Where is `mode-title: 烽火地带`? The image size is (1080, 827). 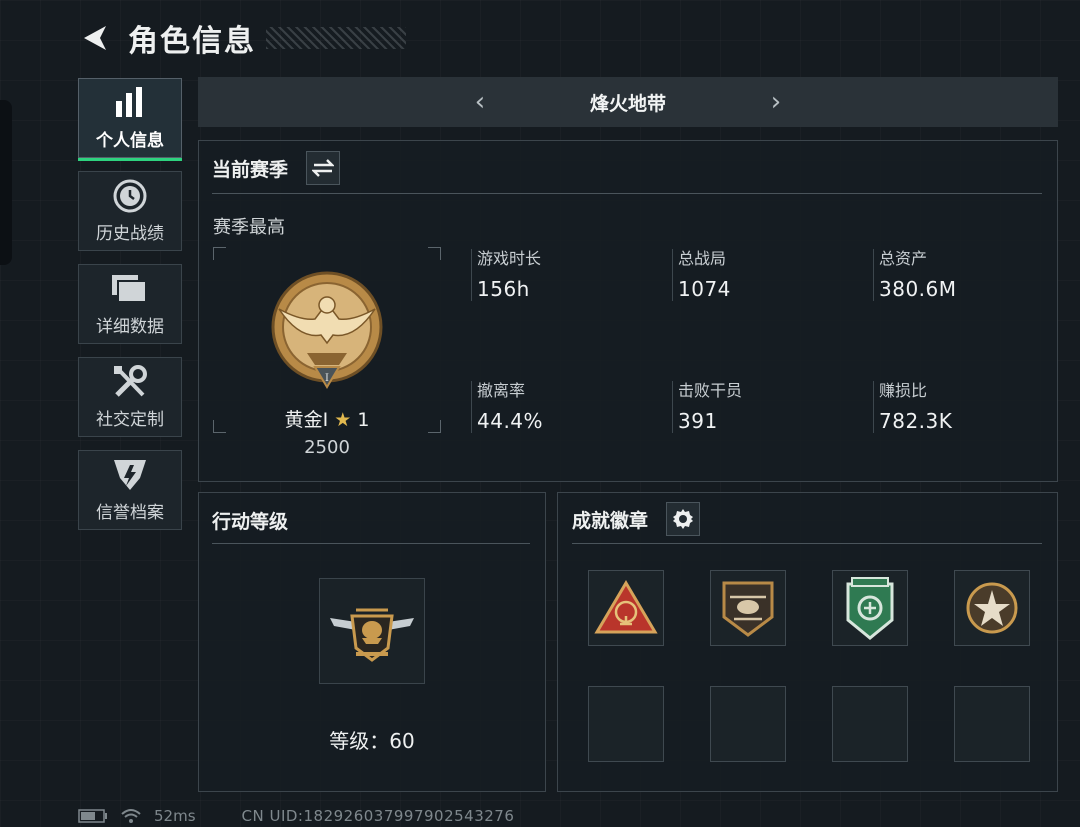 mode-title: 烽火地带 is located at coordinates (627, 103).